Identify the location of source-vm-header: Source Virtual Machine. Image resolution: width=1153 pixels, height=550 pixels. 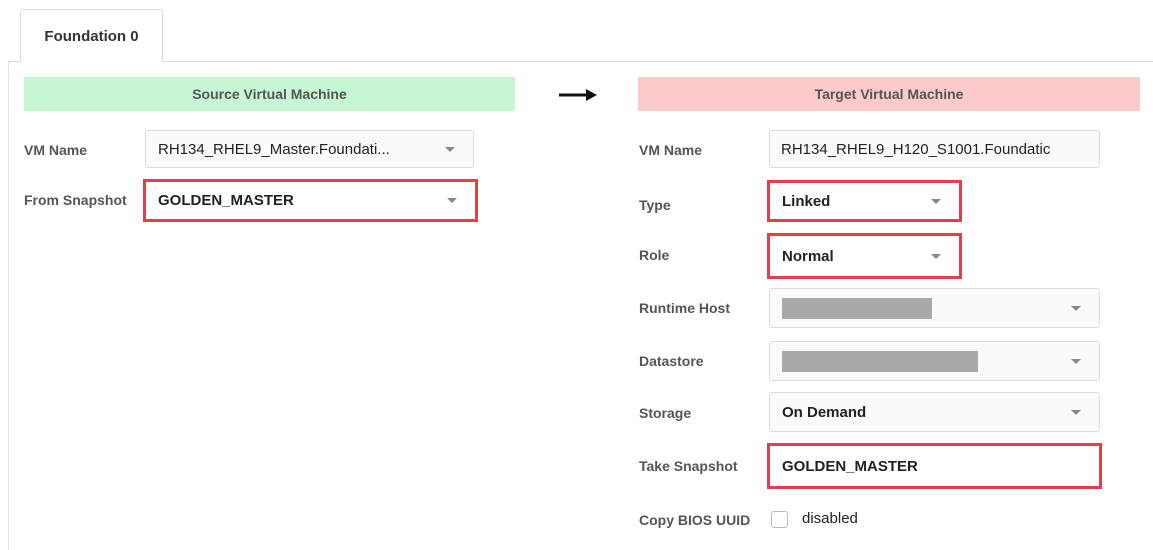
(269, 94).